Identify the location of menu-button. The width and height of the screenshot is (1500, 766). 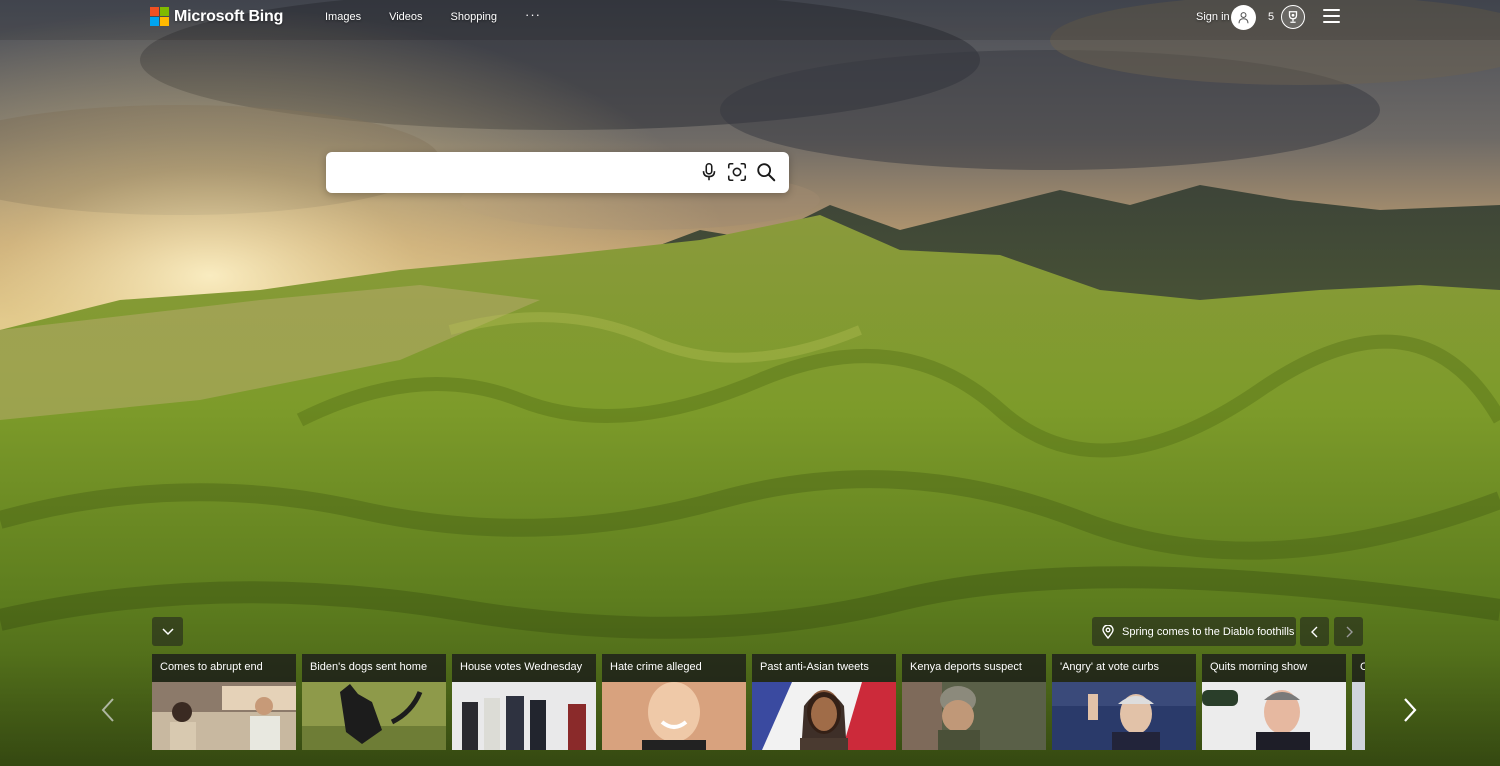
(1331, 16).